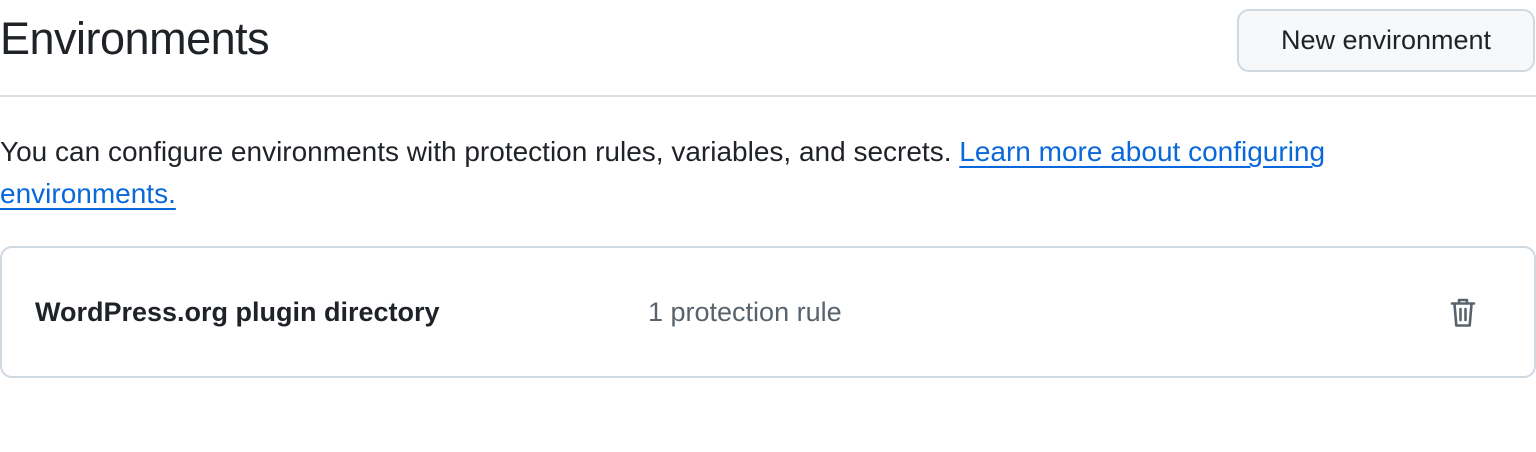 This screenshot has width=1536, height=452. Describe the element at coordinates (135, 38) in the screenshot. I see `page-title: Environments` at that location.